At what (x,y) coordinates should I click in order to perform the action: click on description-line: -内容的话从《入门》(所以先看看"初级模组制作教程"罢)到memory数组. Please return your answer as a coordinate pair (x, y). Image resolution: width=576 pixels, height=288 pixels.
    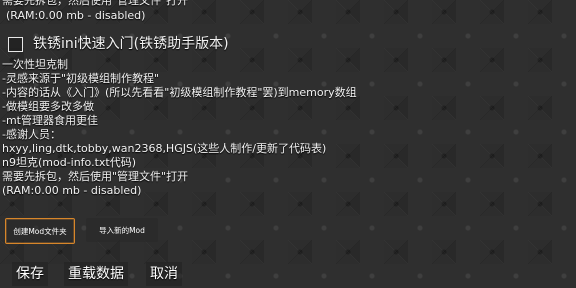
    Looking at the image, I should click on (179, 92).